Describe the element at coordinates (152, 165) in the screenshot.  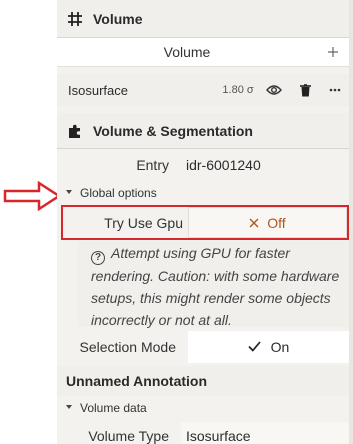
I see `entry-label: Entry` at that location.